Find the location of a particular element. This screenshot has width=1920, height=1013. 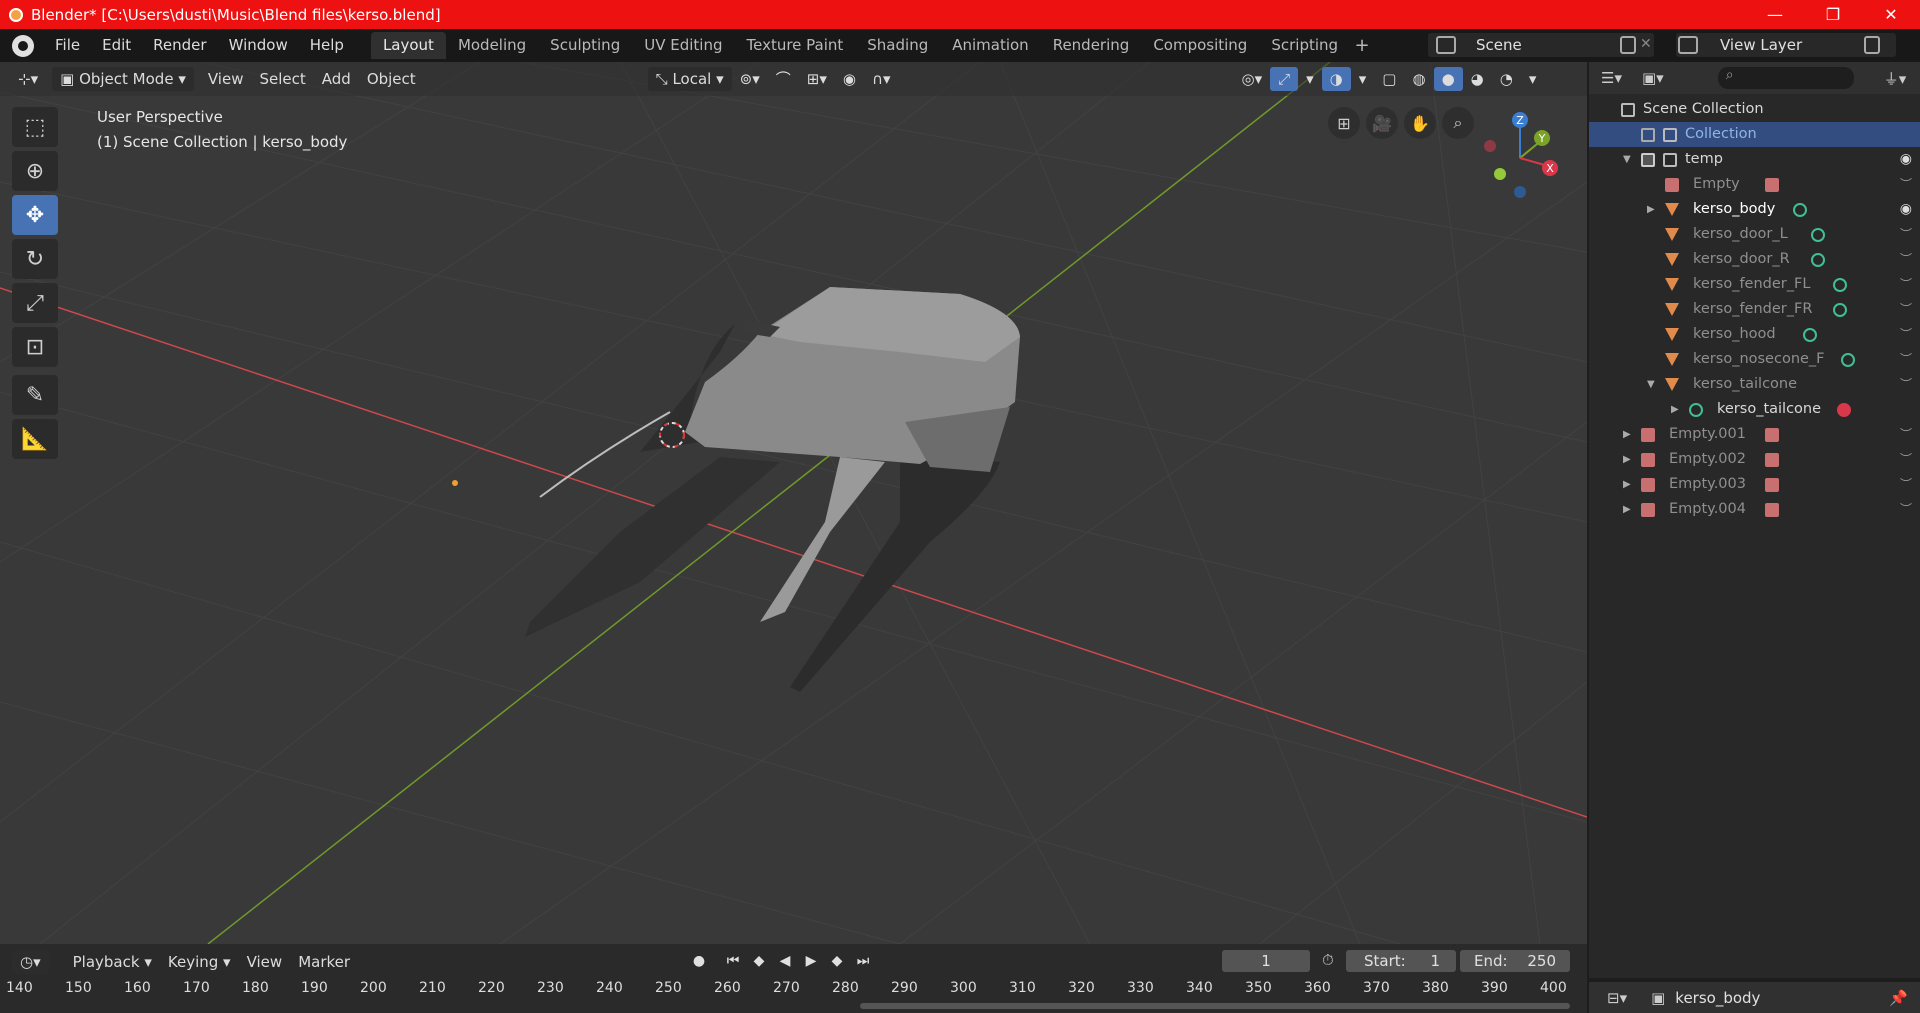

mode-selector: ▣ Object Mode ▾ is located at coordinates (123, 79).